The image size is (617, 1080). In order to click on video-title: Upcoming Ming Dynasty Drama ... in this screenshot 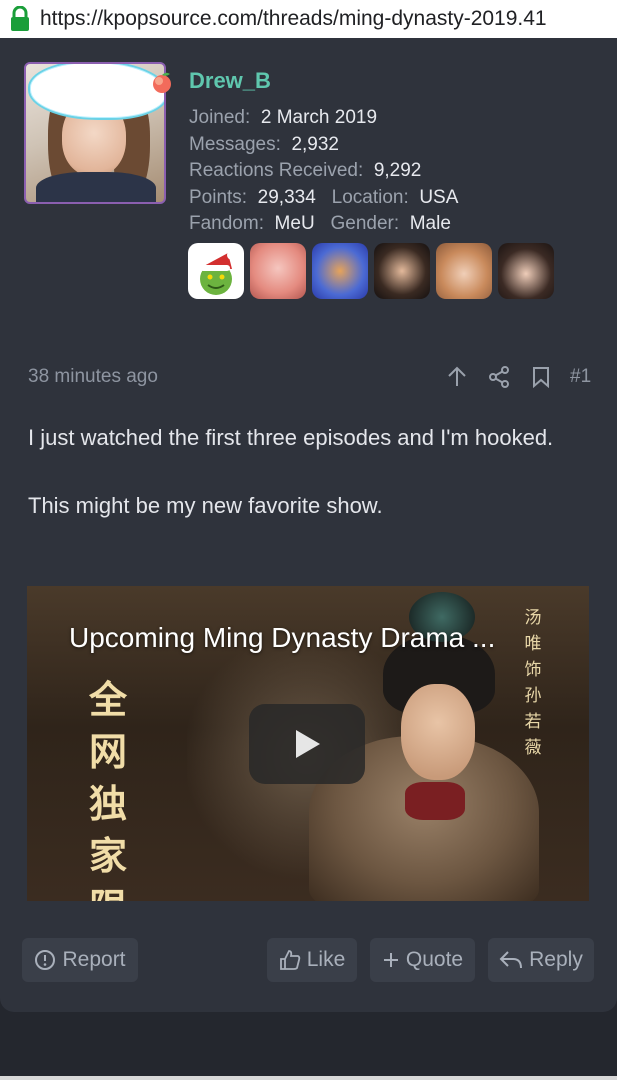, I will do `click(282, 638)`.